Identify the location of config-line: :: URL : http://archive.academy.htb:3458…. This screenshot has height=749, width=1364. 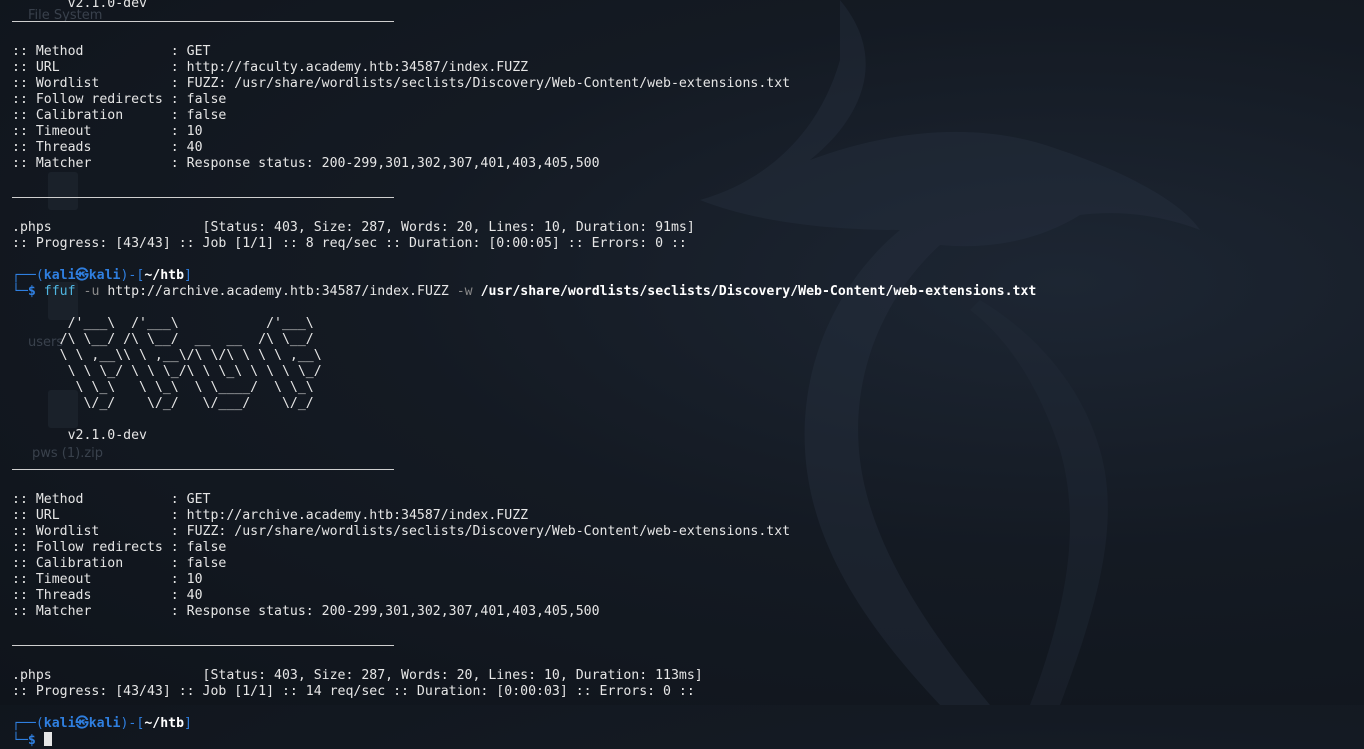
(270, 515).